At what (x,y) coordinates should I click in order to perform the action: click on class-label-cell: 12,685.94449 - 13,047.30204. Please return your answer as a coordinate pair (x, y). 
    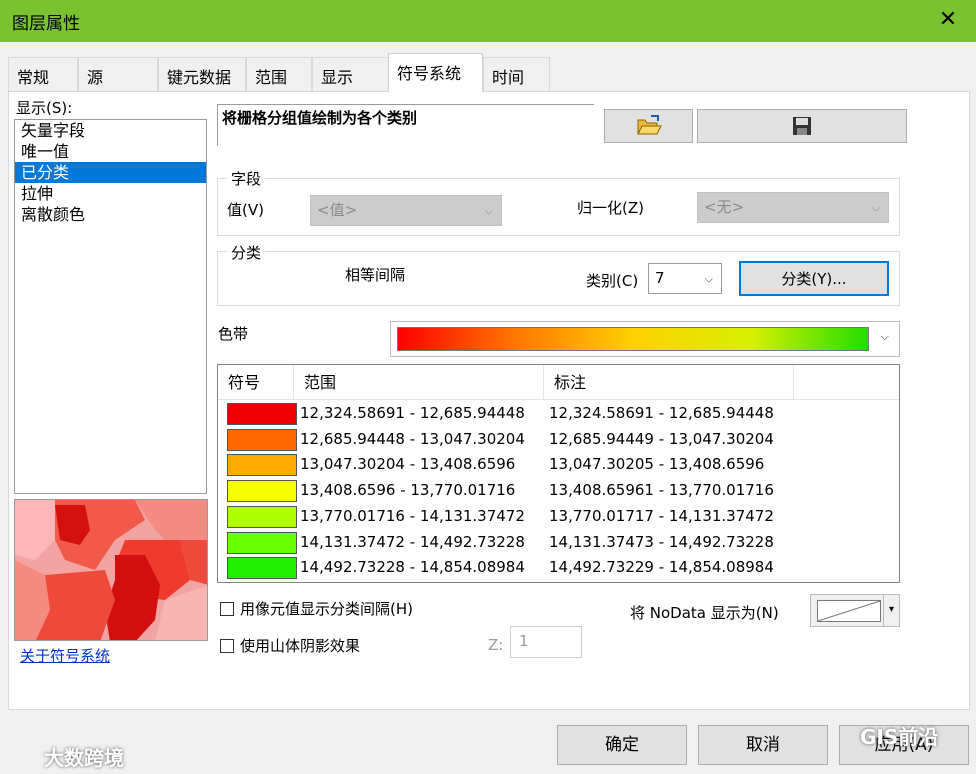
    Looking at the image, I should click on (661, 439).